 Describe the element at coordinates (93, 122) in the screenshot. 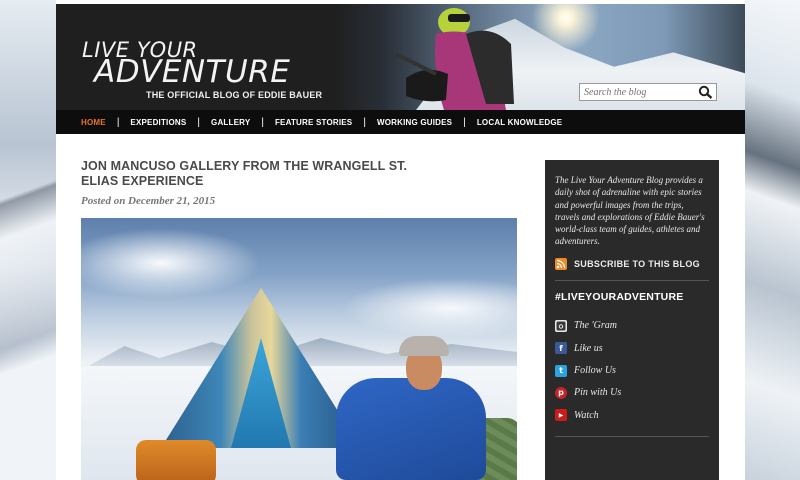

I see `nav-home: HOME` at that location.